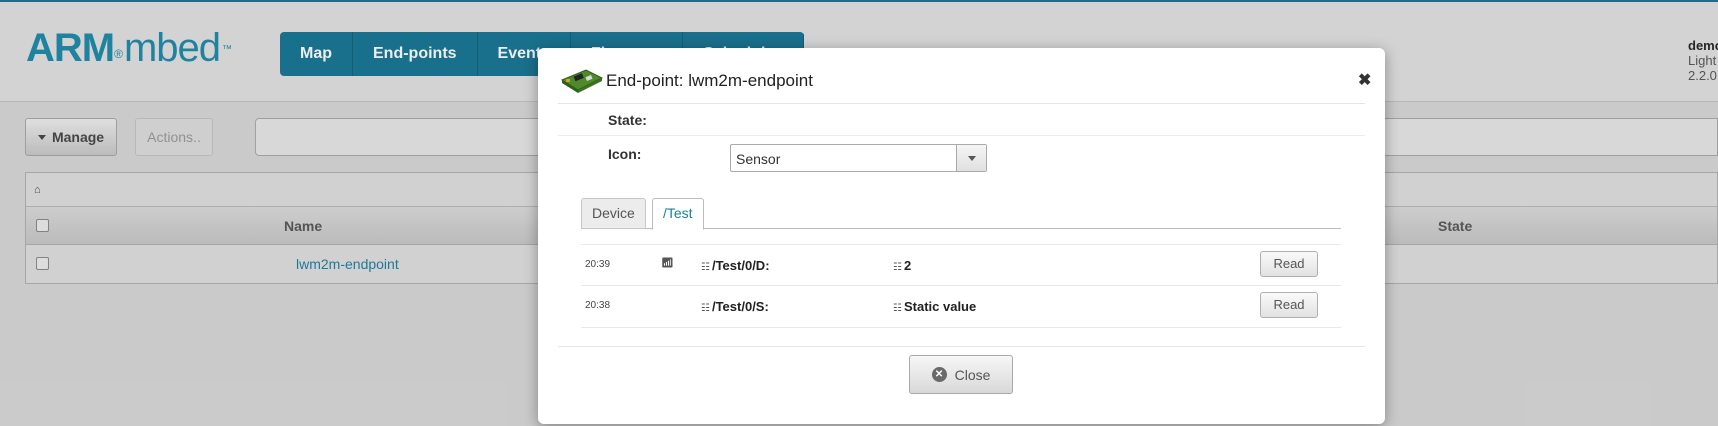 This screenshot has height=426, width=1718. I want to click on chevron-down-icon, so click(972, 158).